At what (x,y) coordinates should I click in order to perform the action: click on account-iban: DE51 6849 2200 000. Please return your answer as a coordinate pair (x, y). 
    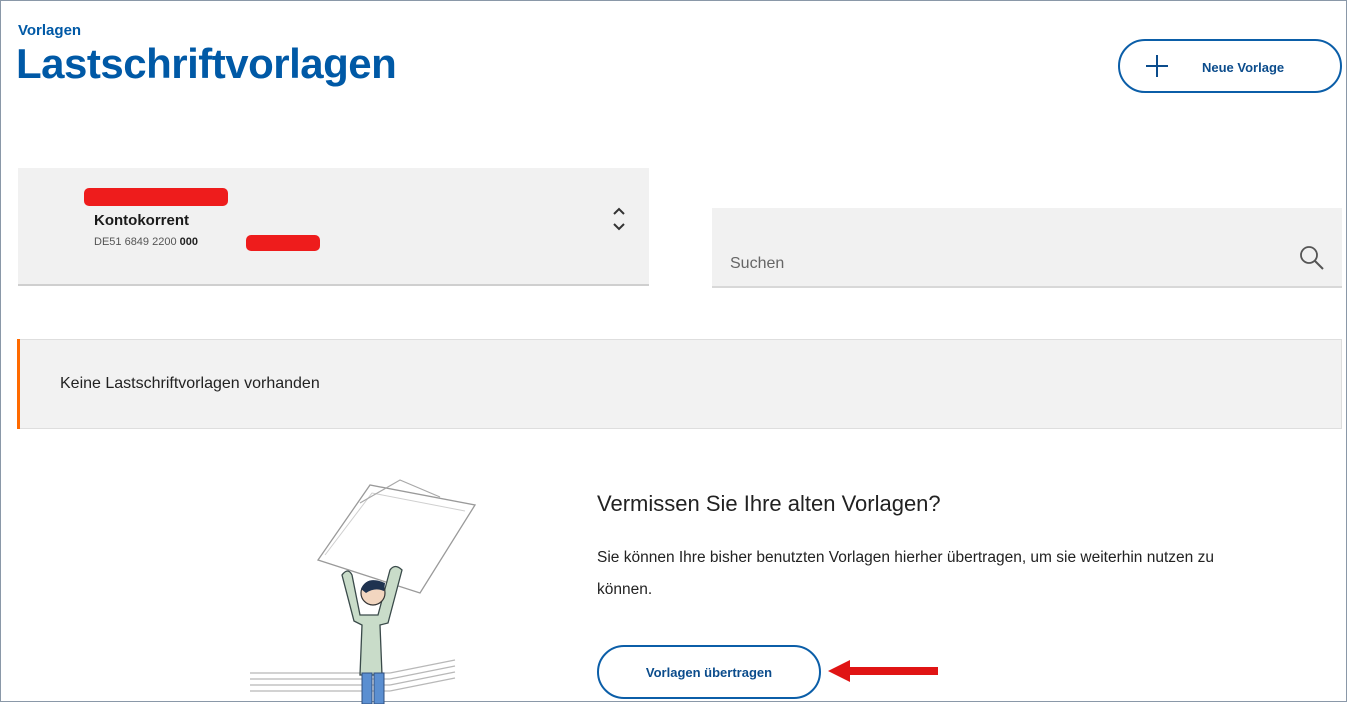
    Looking at the image, I should click on (146, 242).